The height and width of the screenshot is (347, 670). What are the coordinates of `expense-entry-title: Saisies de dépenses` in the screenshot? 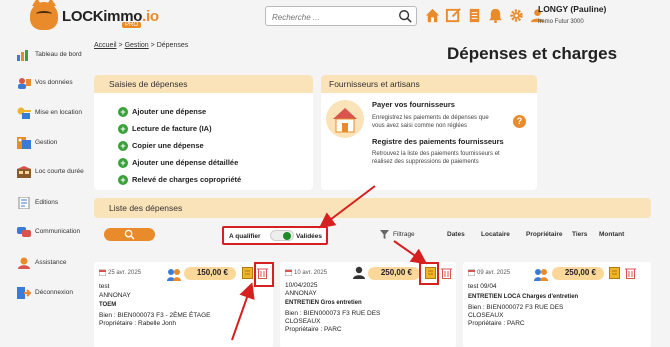 It's located at (203, 84).